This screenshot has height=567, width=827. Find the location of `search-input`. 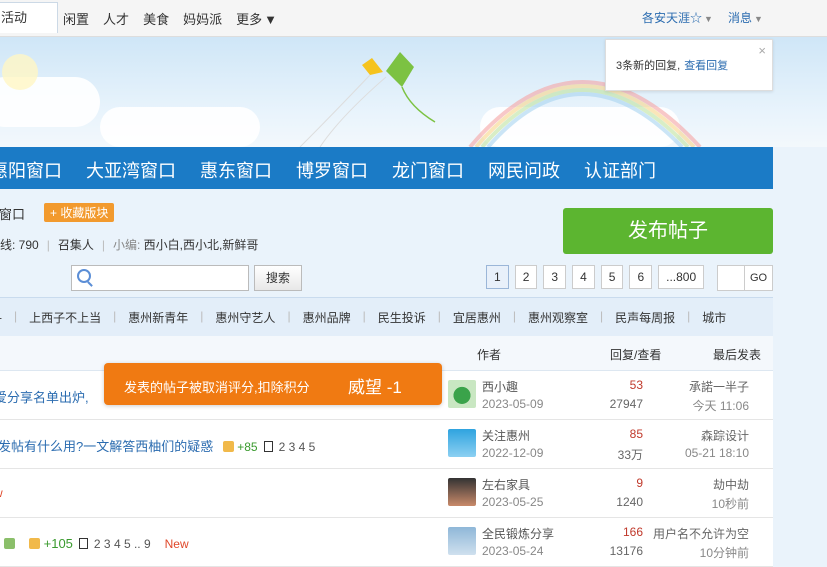

search-input is located at coordinates (160, 278).